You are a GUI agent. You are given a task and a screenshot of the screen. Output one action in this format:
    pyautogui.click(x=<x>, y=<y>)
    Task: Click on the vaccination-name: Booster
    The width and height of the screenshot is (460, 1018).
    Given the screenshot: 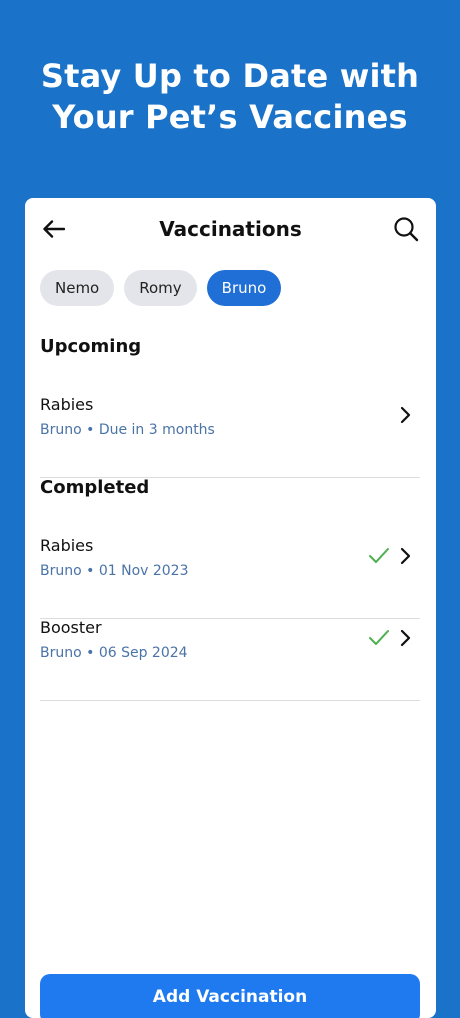 What is the action you would take?
    pyautogui.click(x=71, y=627)
    